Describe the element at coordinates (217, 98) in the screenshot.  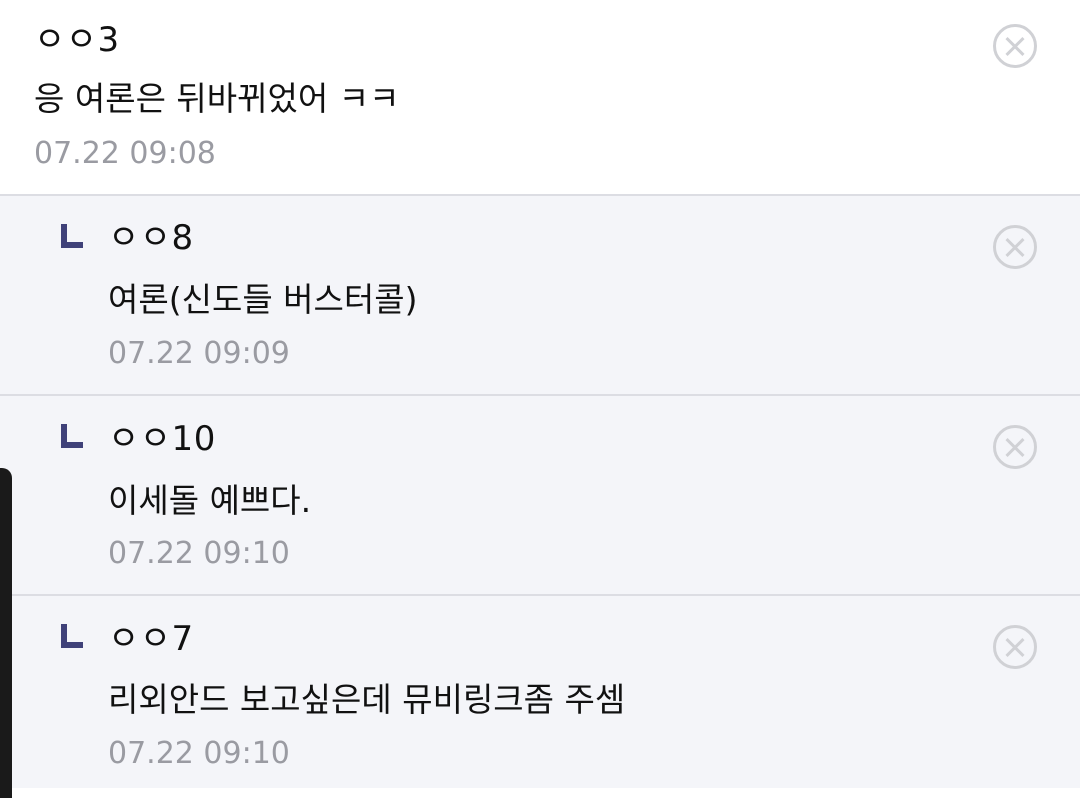
I see `comment-text: 응 여론은 뒤바뀌었어 ㅋㅋ` at that location.